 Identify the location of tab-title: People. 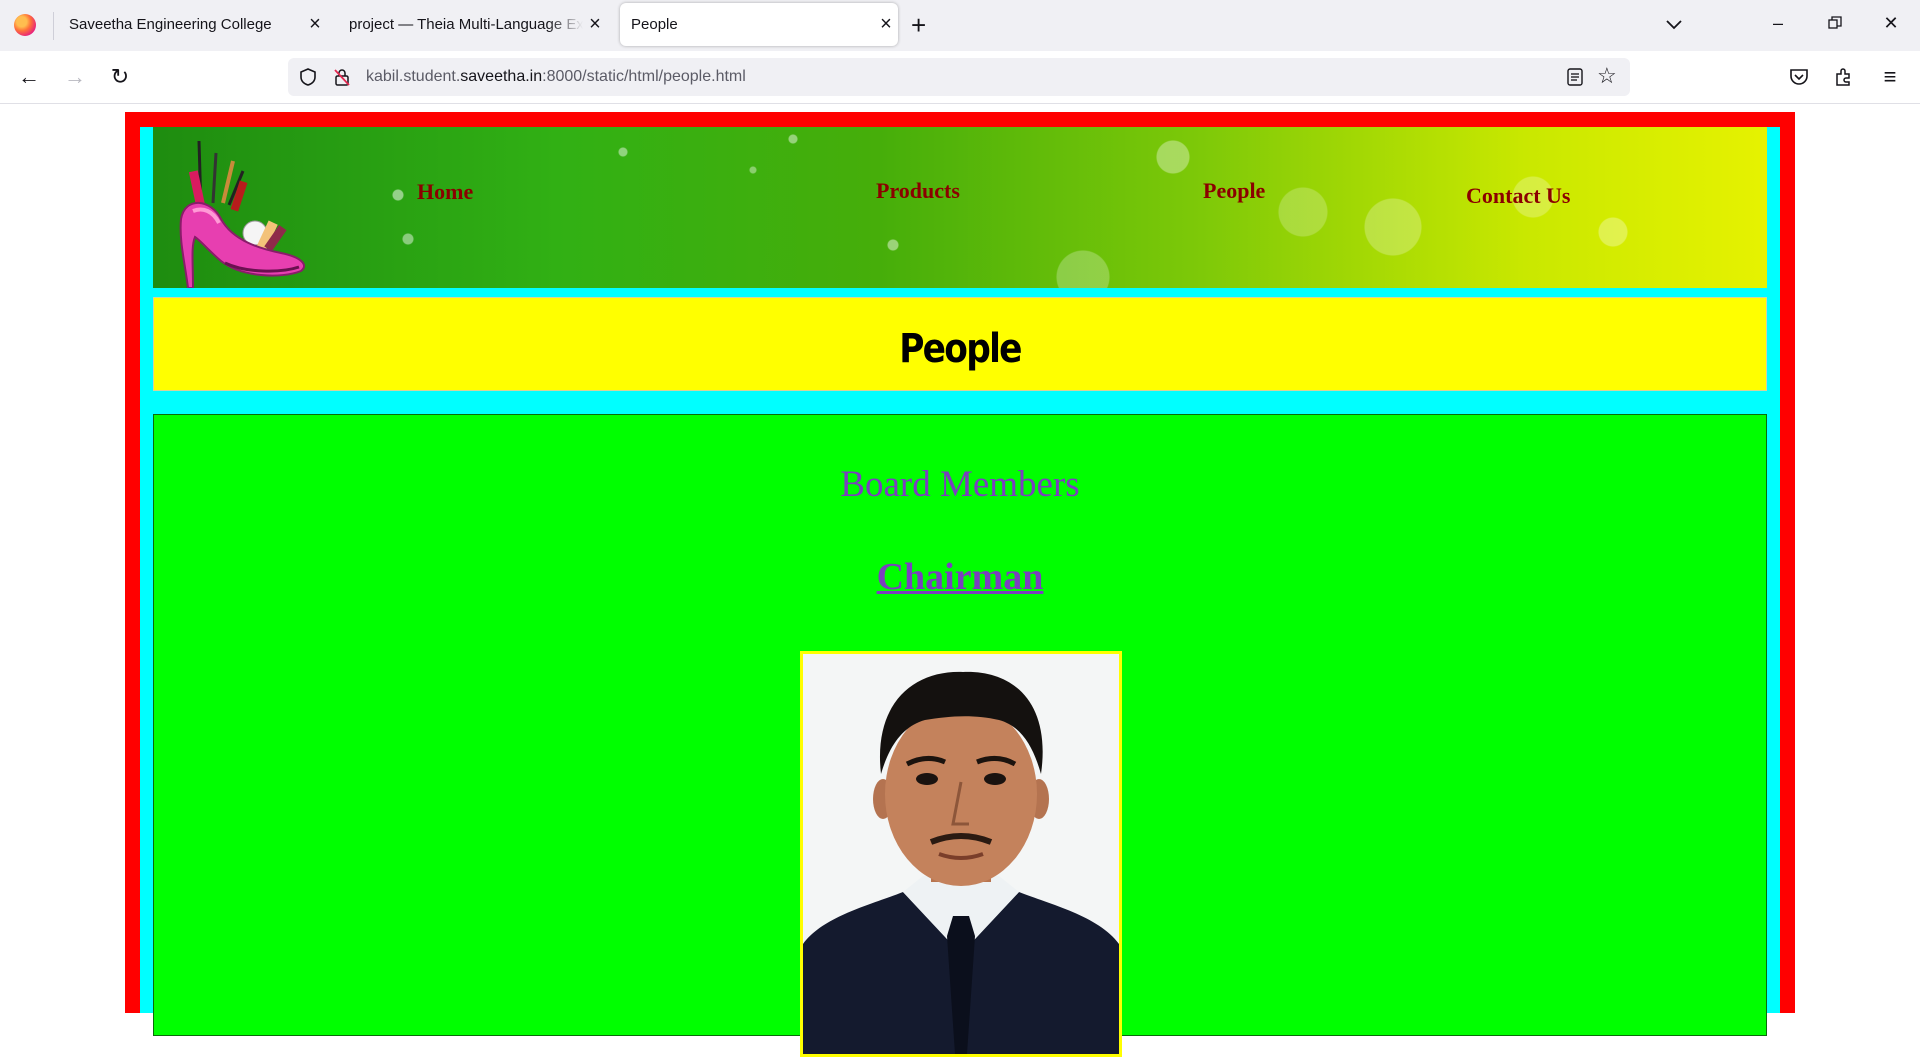
(654, 24).